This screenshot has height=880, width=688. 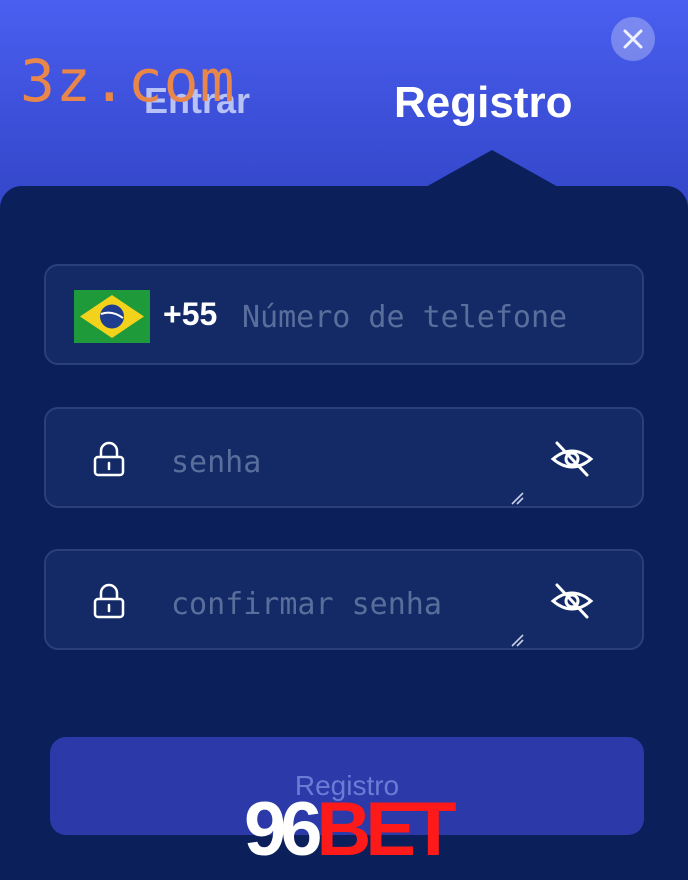 What do you see at coordinates (422, 317) in the screenshot?
I see `phone-number-input` at bounding box center [422, 317].